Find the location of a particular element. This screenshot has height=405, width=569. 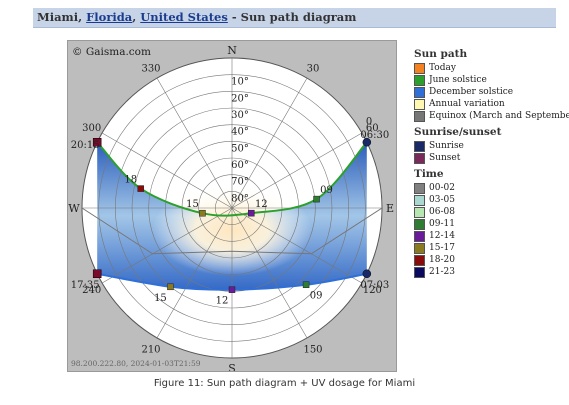

azimuth-label: 330 is located at coordinates (150, 69).